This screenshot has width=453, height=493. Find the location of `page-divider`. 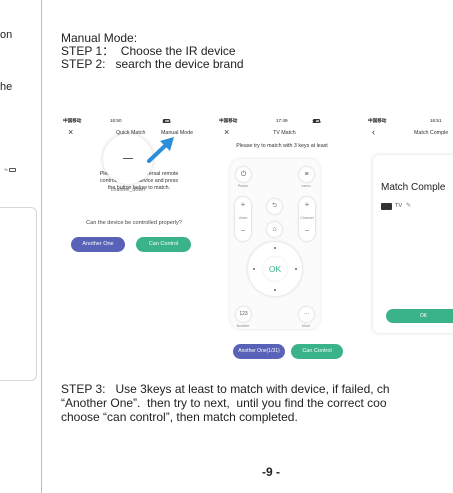

page-divider is located at coordinates (41, 246).